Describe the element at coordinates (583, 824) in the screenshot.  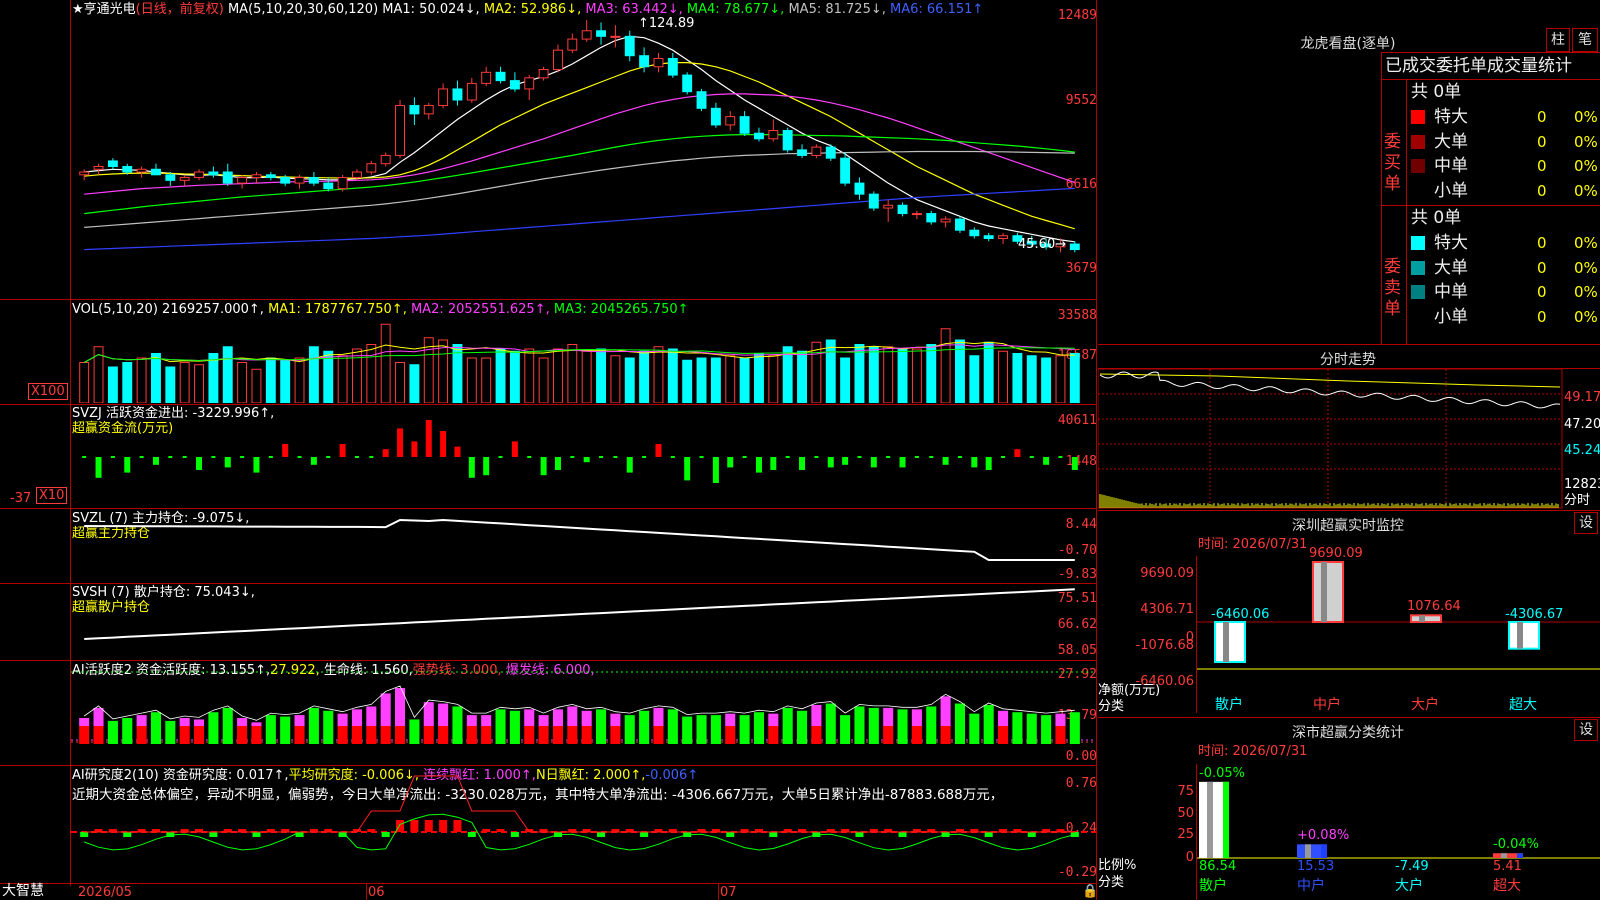
I see `ai-research-chart` at that location.